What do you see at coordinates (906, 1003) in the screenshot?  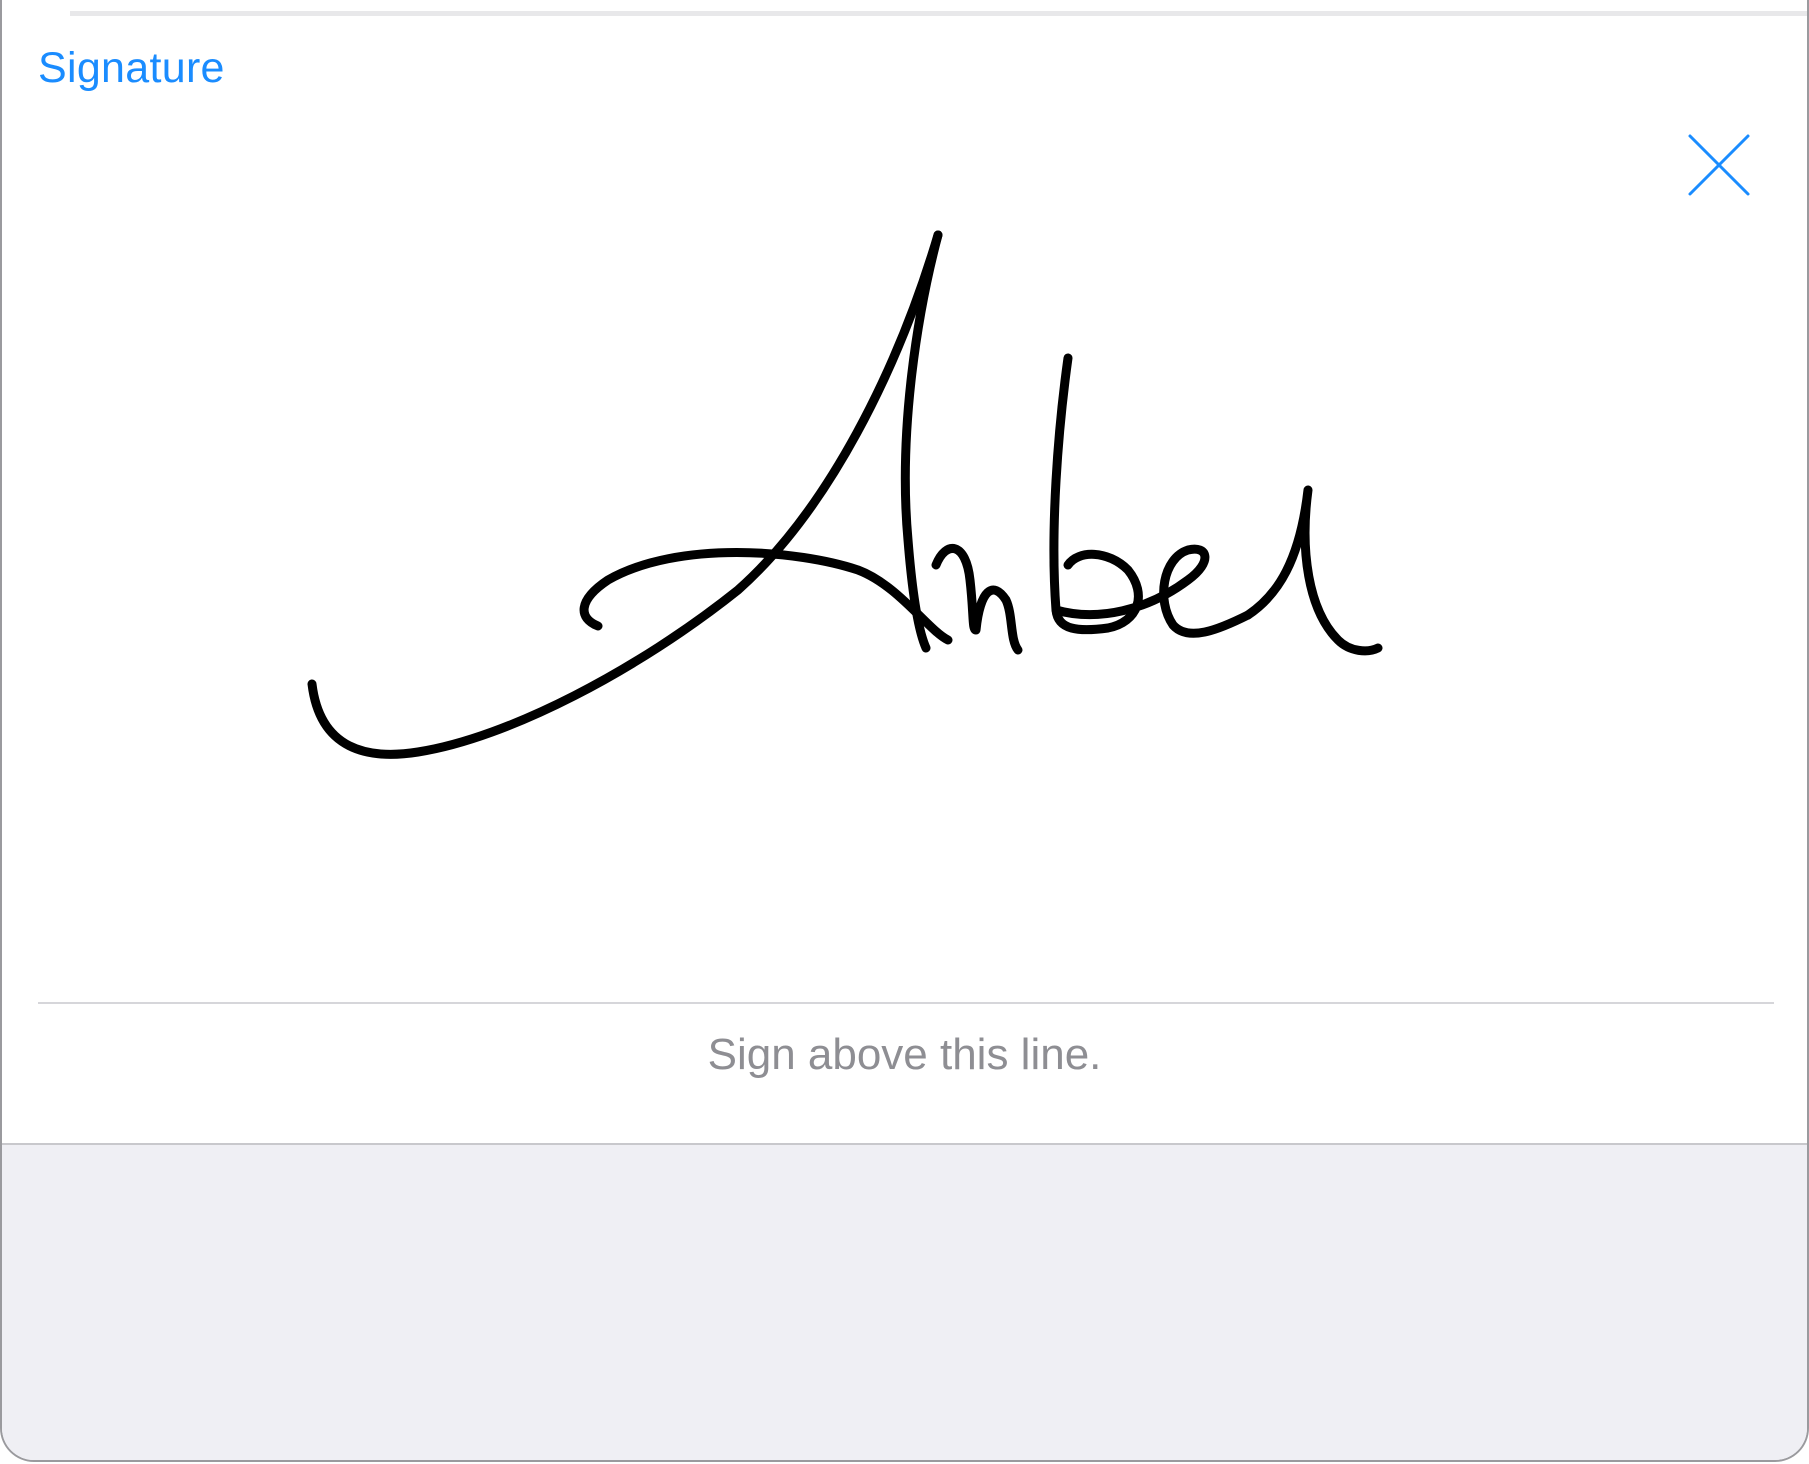 I see `signature-baseline` at bounding box center [906, 1003].